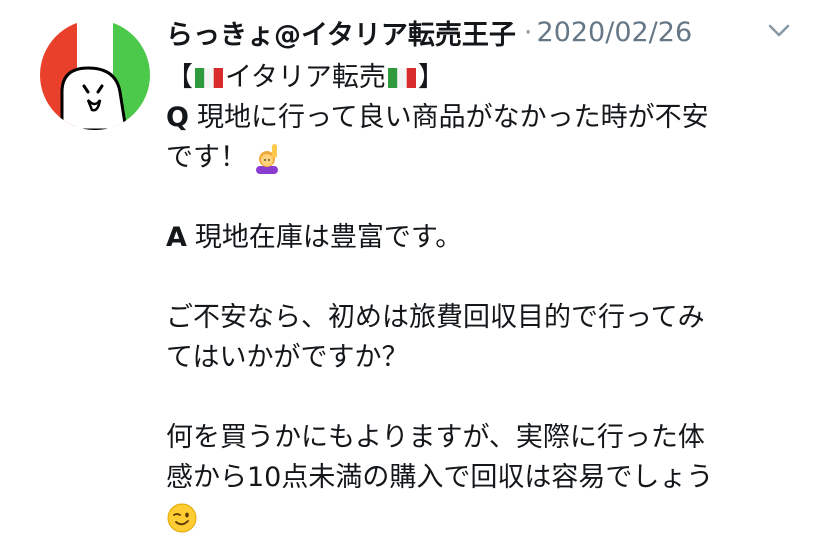 The height and width of the screenshot is (556, 828). I want to click on paragraph-2-text-1: ご不安なら、初めは旅費回収目的で行ってみ, so click(435, 317).